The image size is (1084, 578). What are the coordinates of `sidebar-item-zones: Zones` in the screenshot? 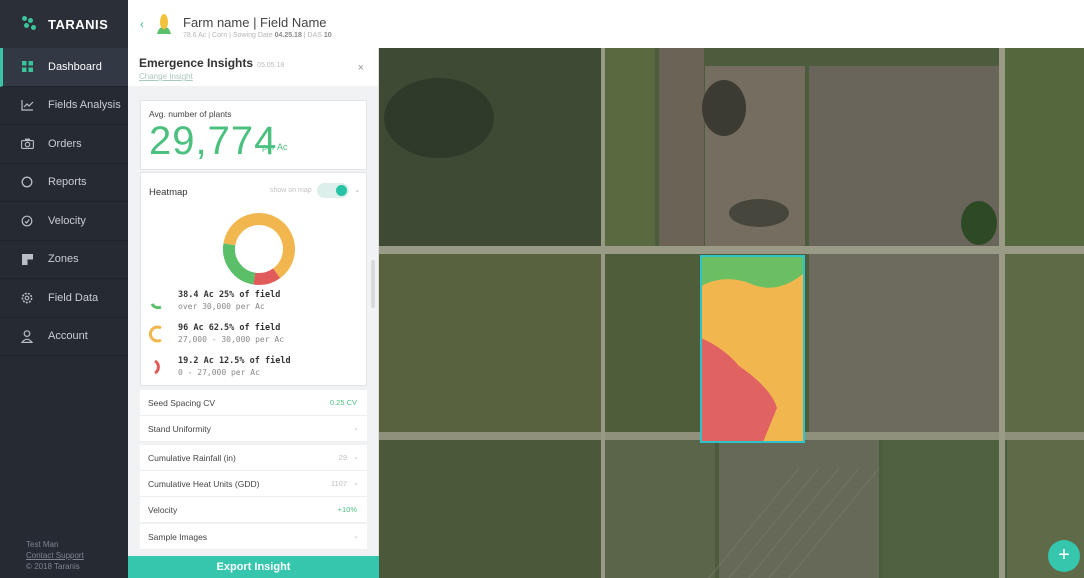 It's located at (64, 260).